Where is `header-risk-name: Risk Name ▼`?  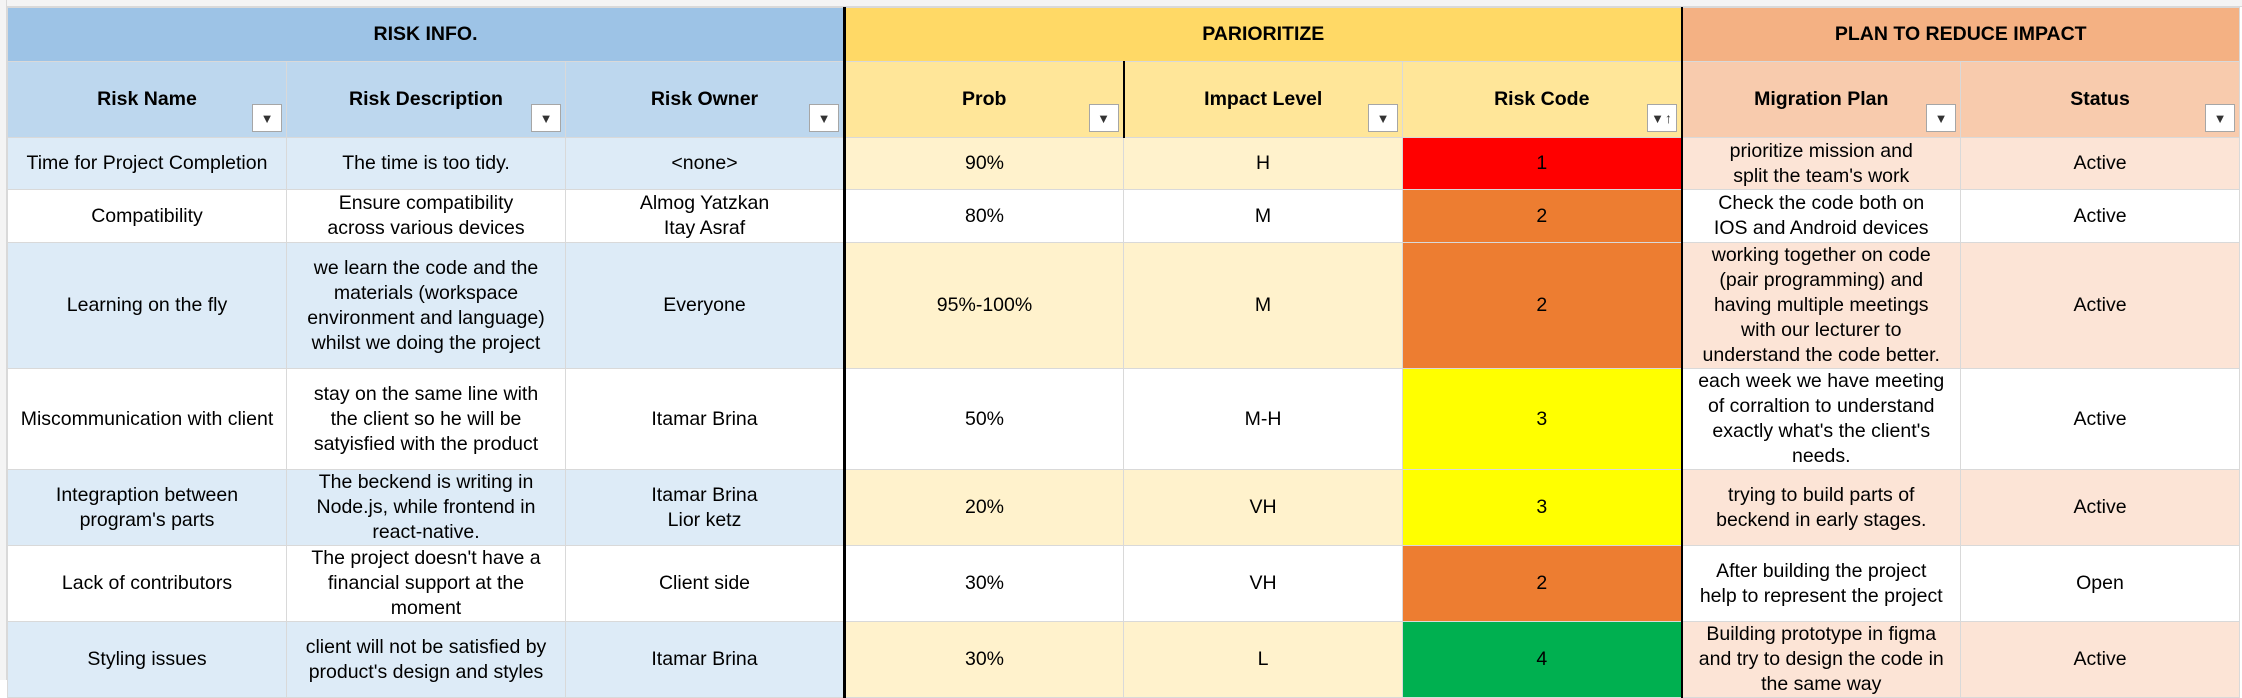 header-risk-name: Risk Name ▼ is located at coordinates (147, 99).